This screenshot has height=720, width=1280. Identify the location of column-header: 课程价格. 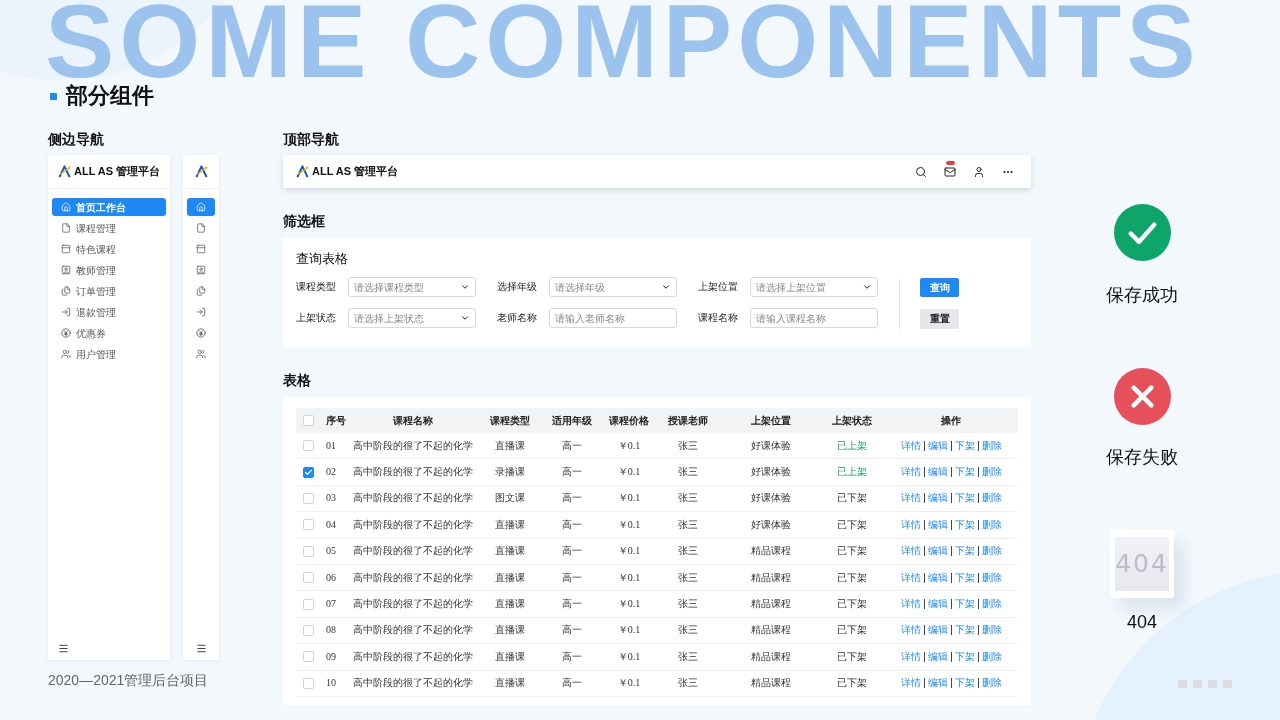
(629, 420).